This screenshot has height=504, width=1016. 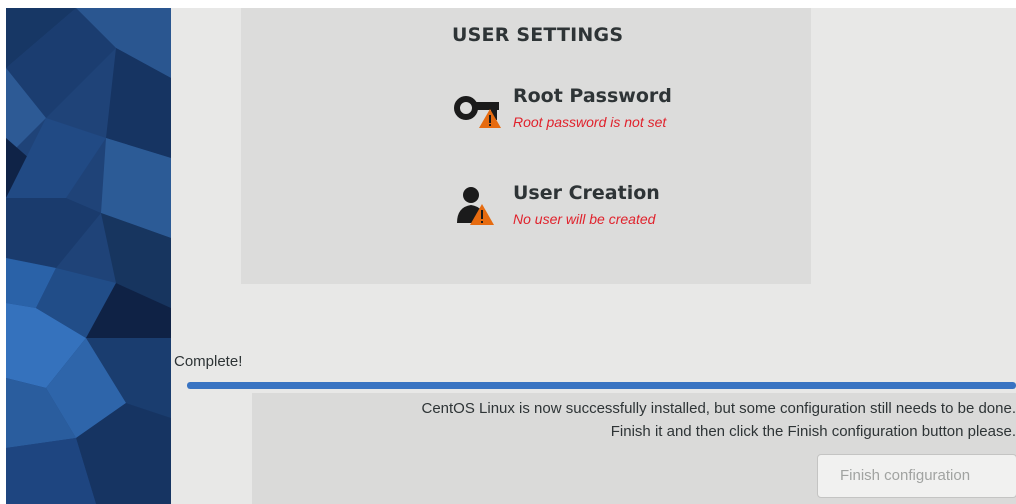 I want to click on progress-fill, so click(x=601, y=385).